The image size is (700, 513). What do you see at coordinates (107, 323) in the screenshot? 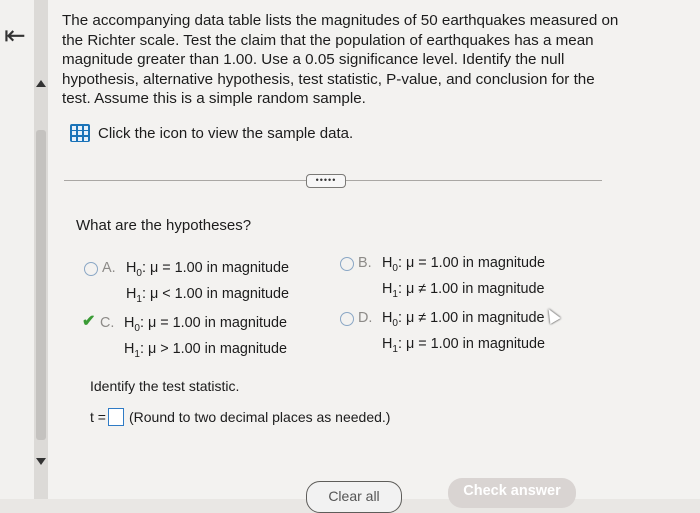
I see `option-c-letter: C.` at bounding box center [107, 323].